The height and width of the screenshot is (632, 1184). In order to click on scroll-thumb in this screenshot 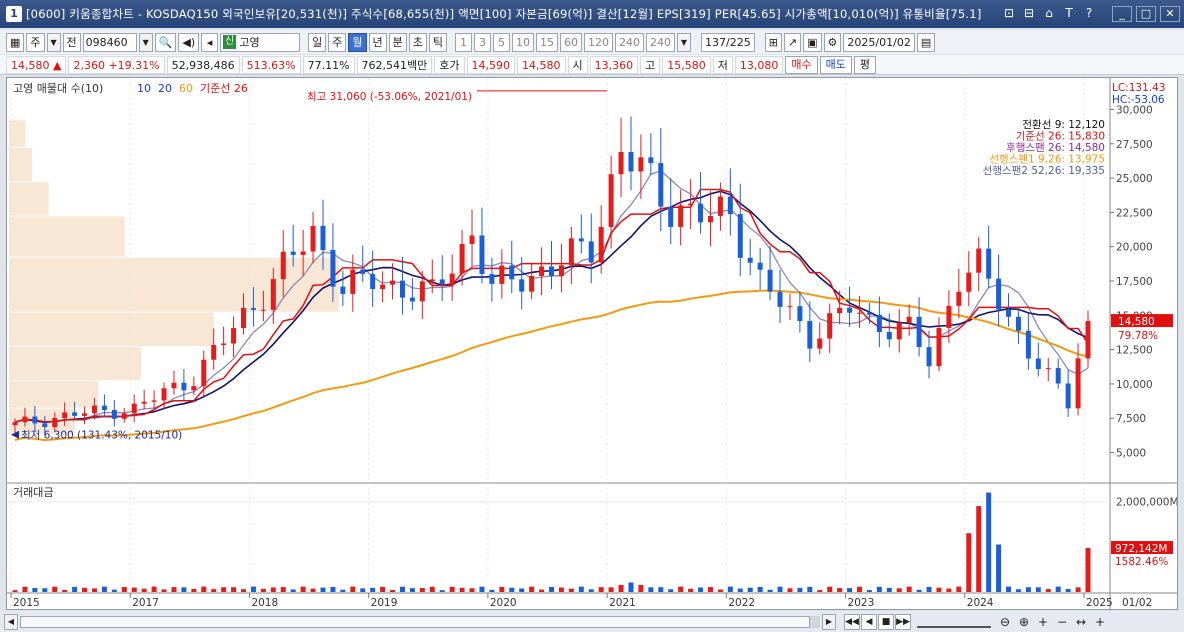, I will do `click(415, 621)`.